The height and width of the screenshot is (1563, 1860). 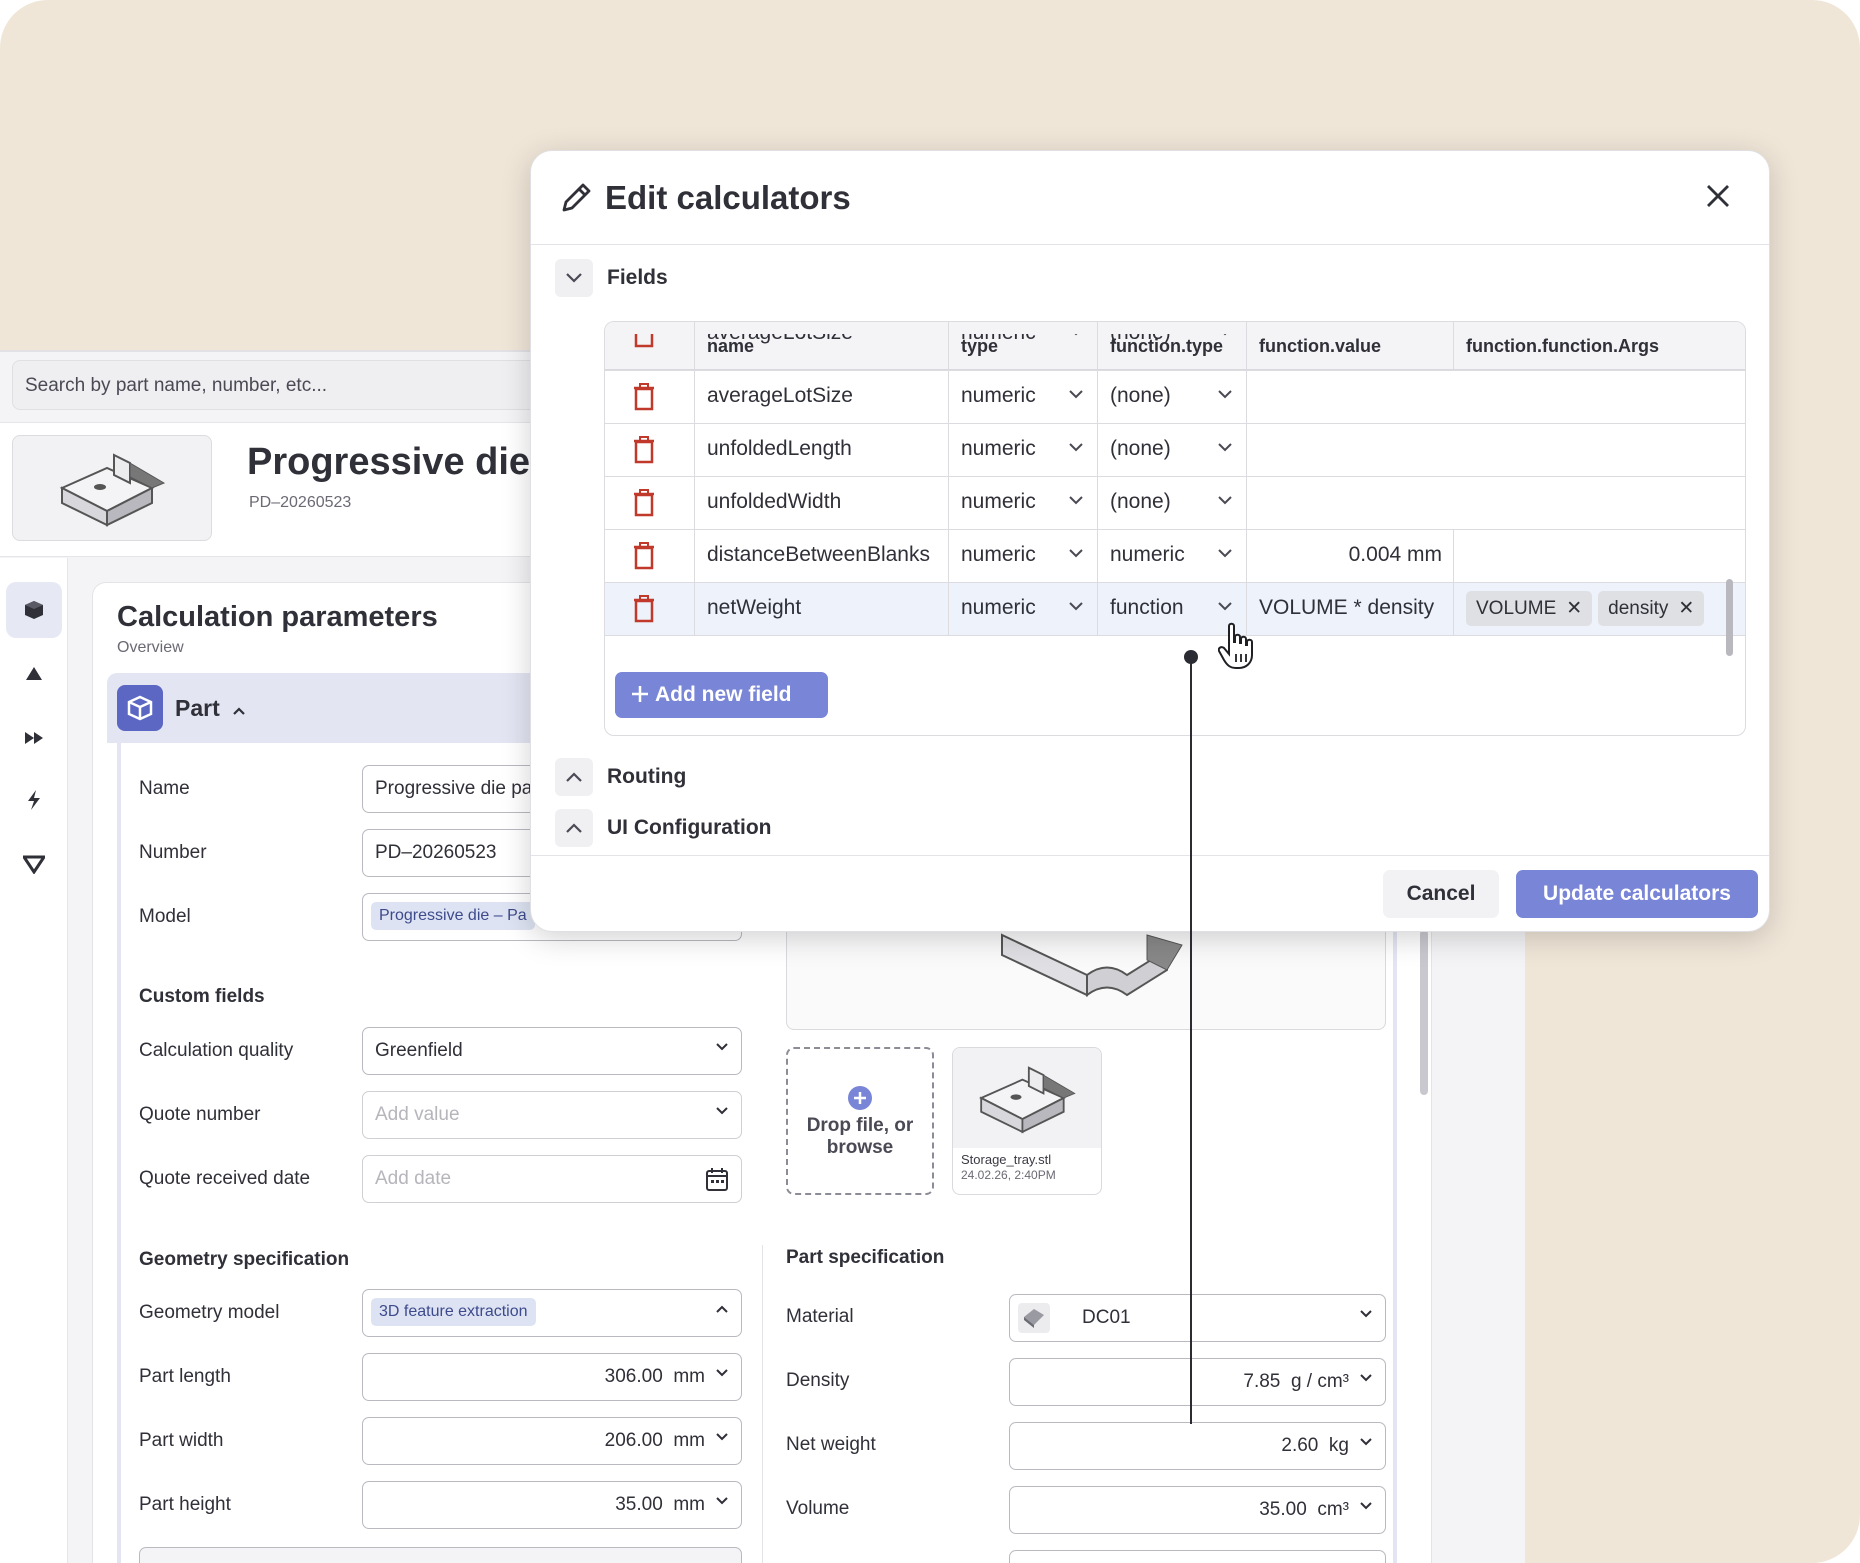 I want to click on arg-tag: density ✕, so click(x=1651, y=608).